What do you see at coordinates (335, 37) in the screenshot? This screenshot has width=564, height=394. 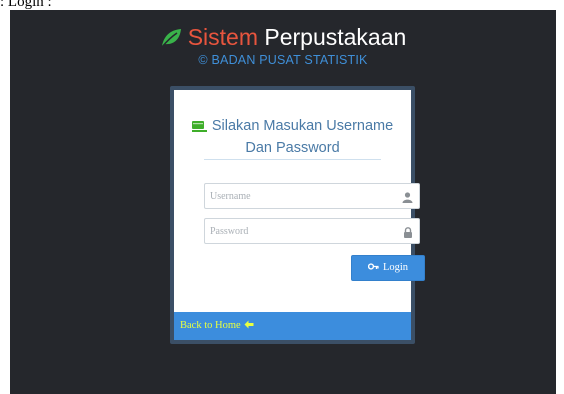 I see `brand-word-perpustakaan: Perpustakaan` at bounding box center [335, 37].